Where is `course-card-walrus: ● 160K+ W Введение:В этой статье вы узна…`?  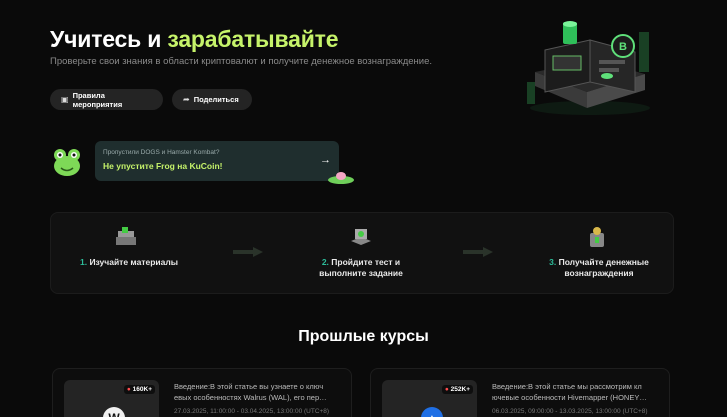
course-card-walrus: ● 160K+ W Введение:В этой статье вы узна… is located at coordinates (202, 392).